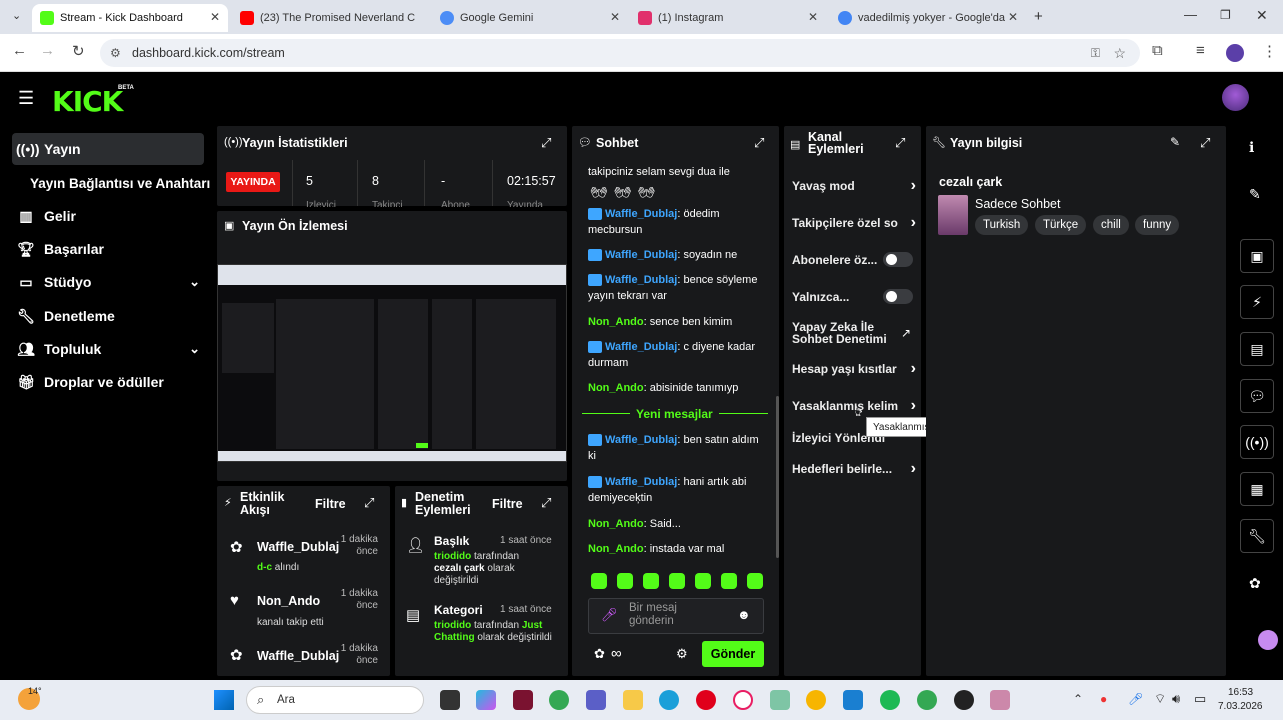 The height and width of the screenshot is (720, 1283). Describe the element at coordinates (1200, 699) in the screenshot. I see `battery-icon: ▭` at that location.